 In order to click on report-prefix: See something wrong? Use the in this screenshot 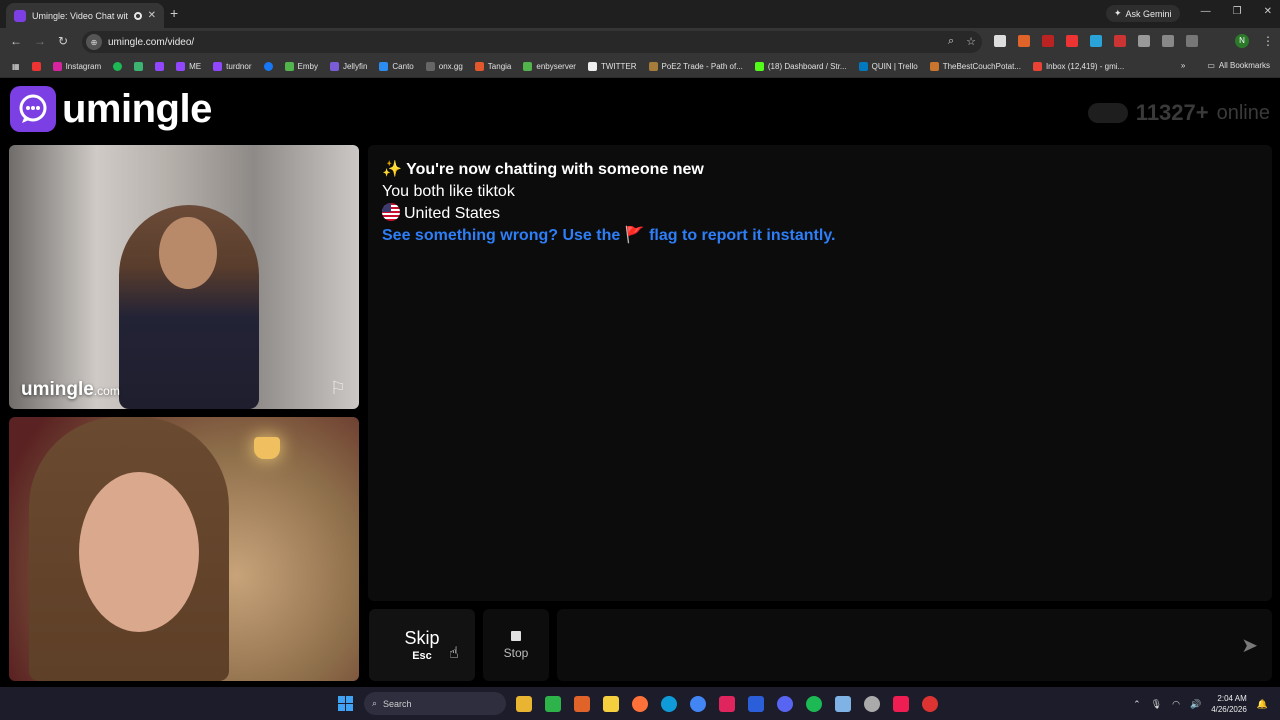, I will do `click(501, 235)`.